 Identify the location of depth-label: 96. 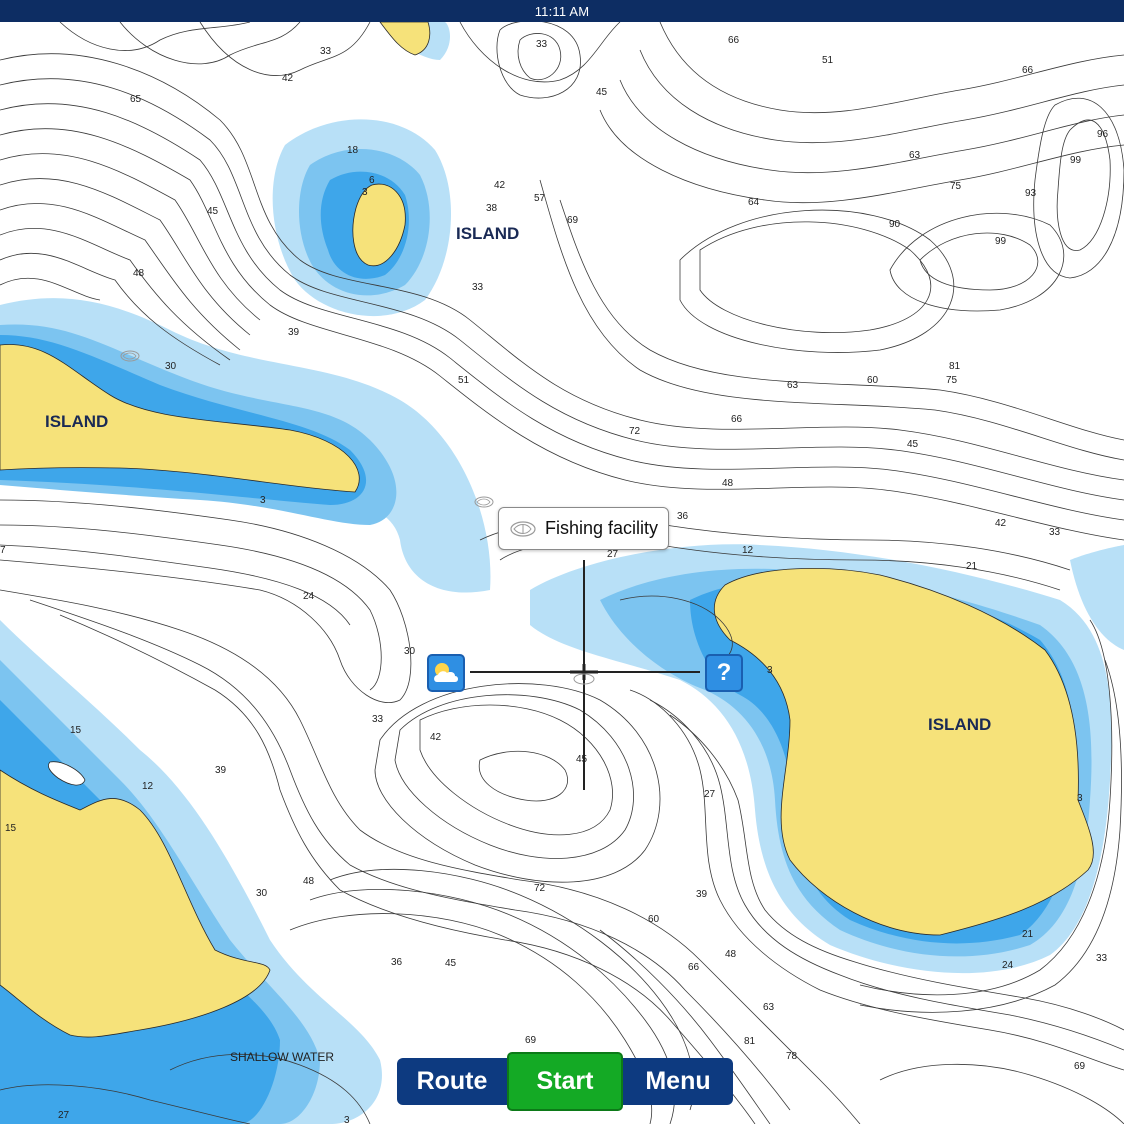
(1103, 134).